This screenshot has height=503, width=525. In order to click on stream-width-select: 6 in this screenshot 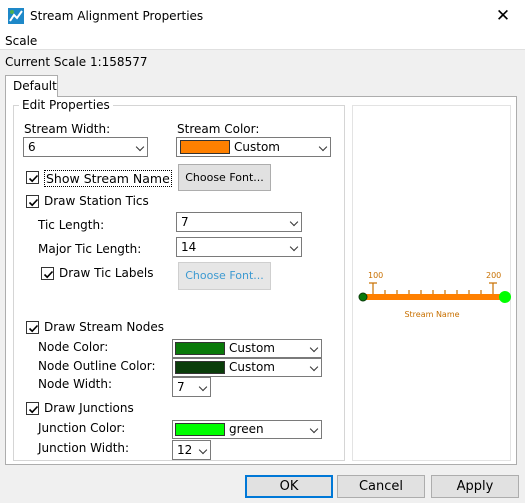, I will do `click(85, 147)`.